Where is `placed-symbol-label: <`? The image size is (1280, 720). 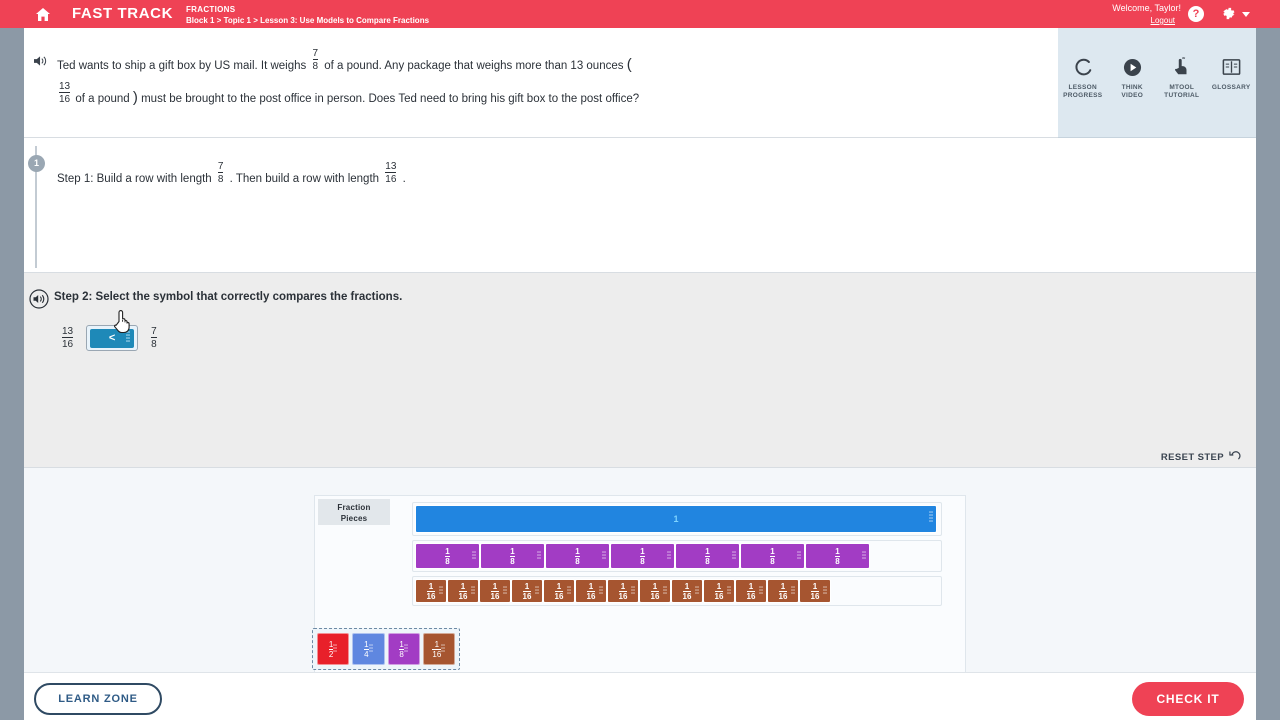
placed-symbol-label: < is located at coordinates (112, 338).